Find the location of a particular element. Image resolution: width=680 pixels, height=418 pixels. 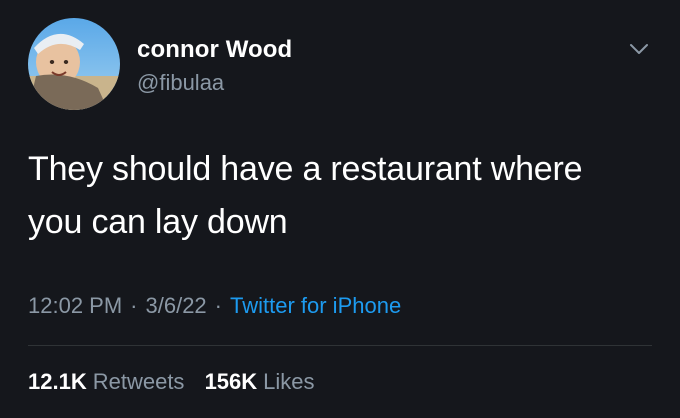

likes-stat: 156K Likes is located at coordinates (260, 381).